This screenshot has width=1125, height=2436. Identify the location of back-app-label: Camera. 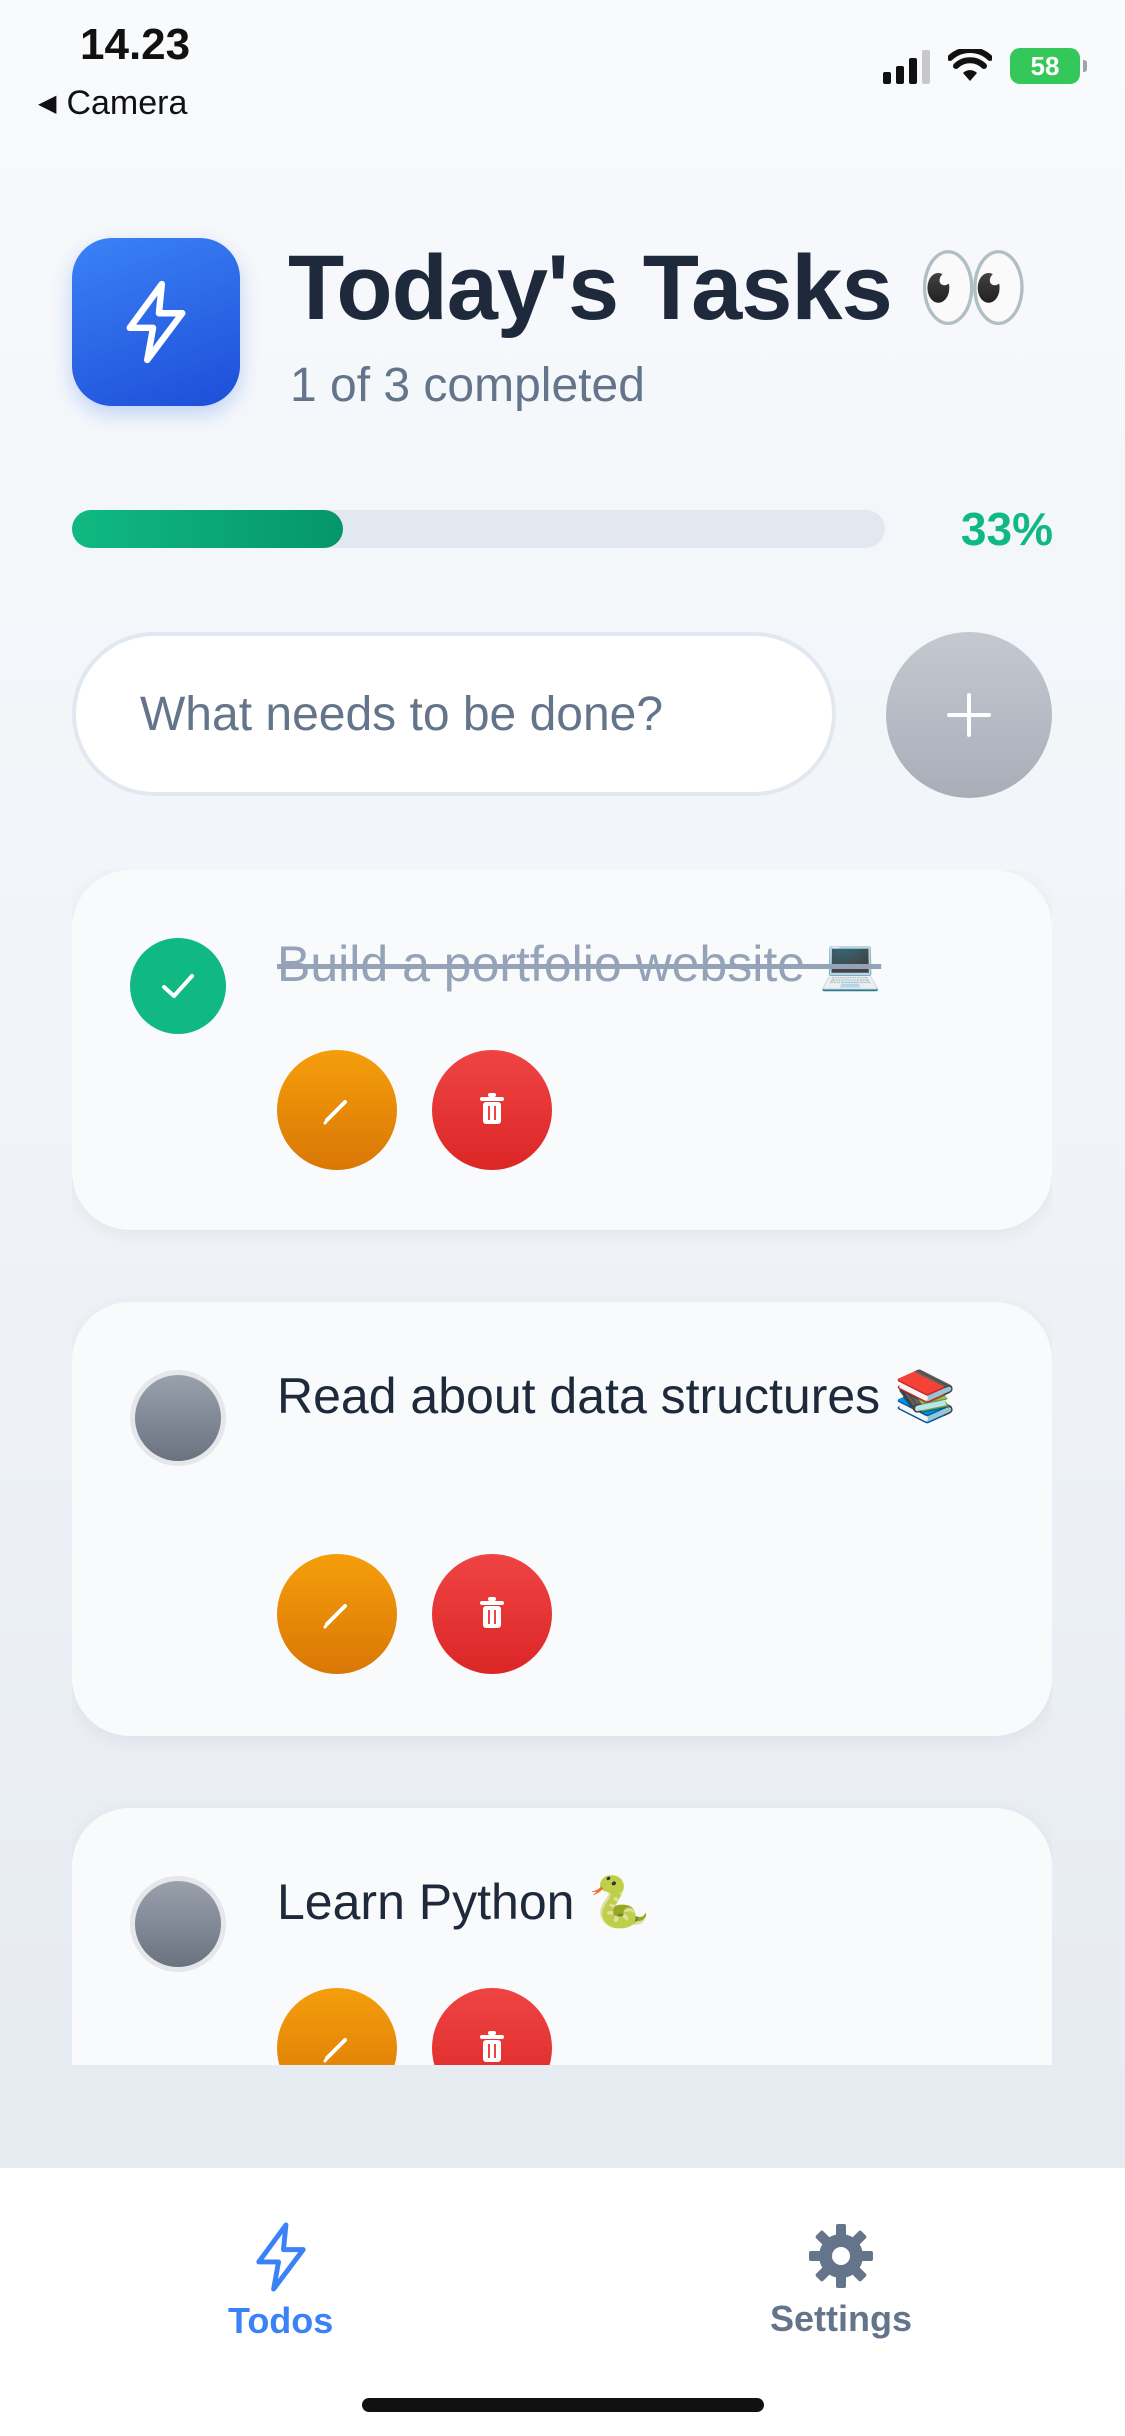
(127, 103).